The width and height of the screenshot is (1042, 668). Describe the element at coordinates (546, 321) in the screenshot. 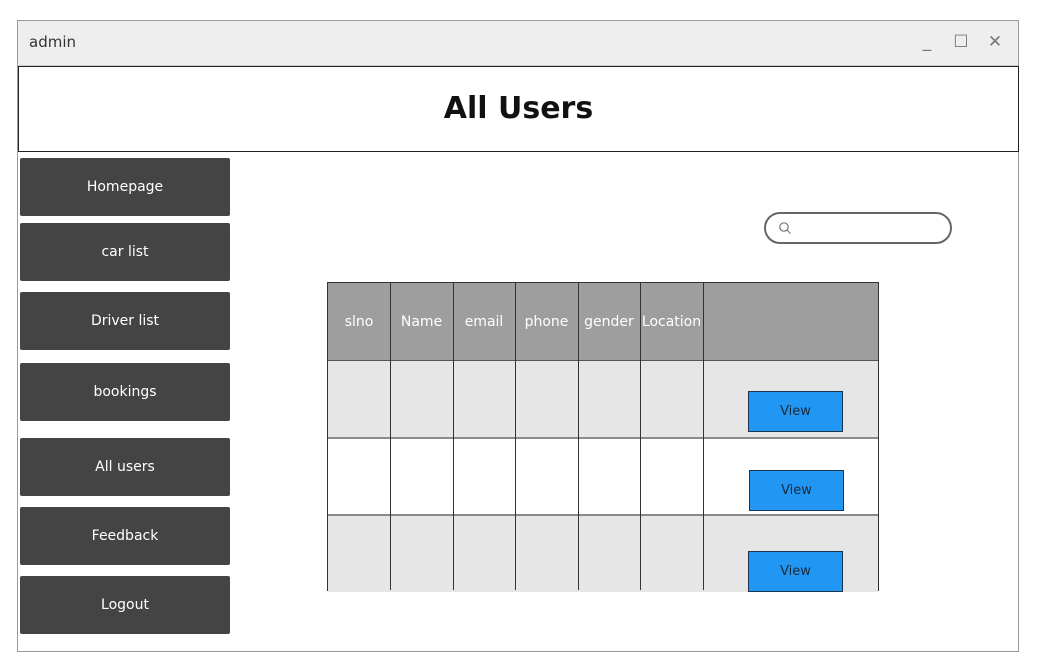

I see `column-header-phone: phone` at that location.